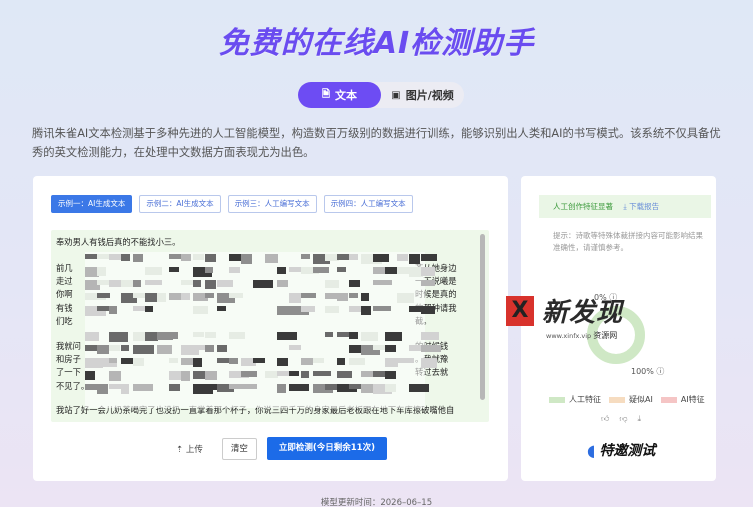  Describe the element at coordinates (180, 204) in the screenshot. I see `example-2-button: 示例二：AI生成文本` at that location.